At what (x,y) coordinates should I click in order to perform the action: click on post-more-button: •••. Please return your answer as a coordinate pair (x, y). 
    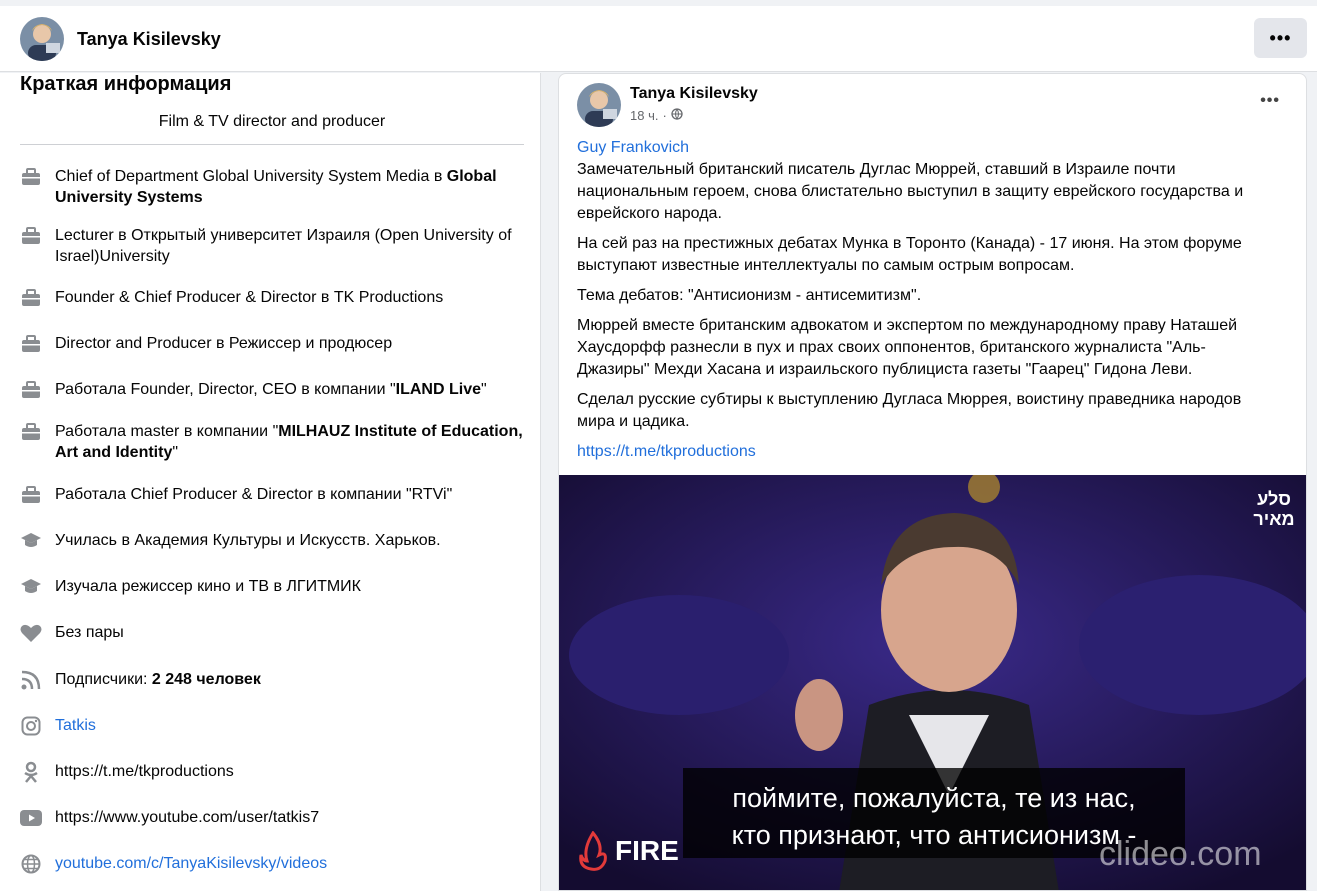
    Looking at the image, I should click on (1270, 101).